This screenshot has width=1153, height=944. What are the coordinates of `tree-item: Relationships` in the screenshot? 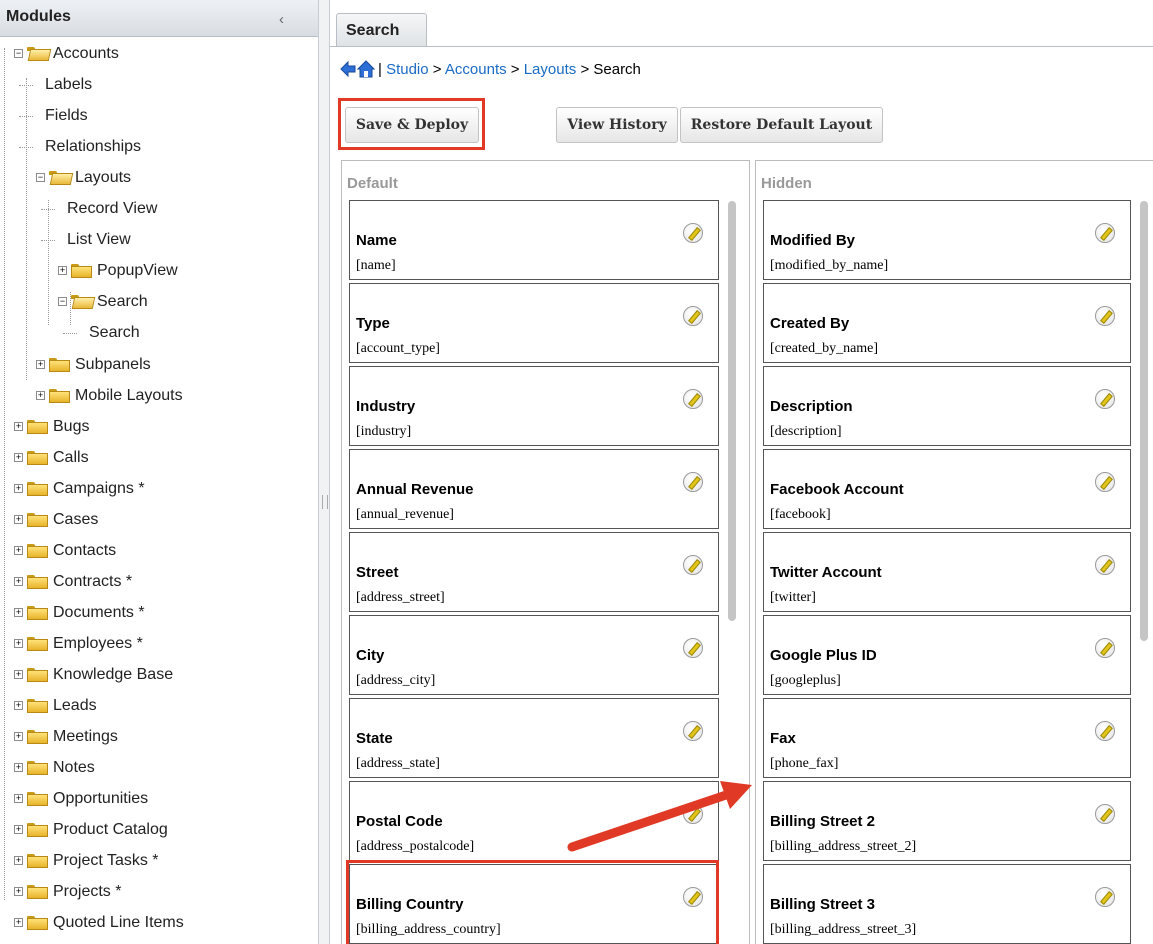 It's located at (159, 147).